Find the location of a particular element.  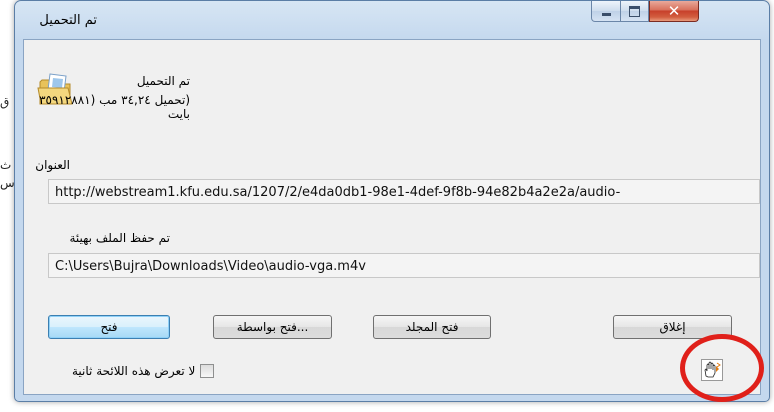

annotation-circle is located at coordinates (722, 368).